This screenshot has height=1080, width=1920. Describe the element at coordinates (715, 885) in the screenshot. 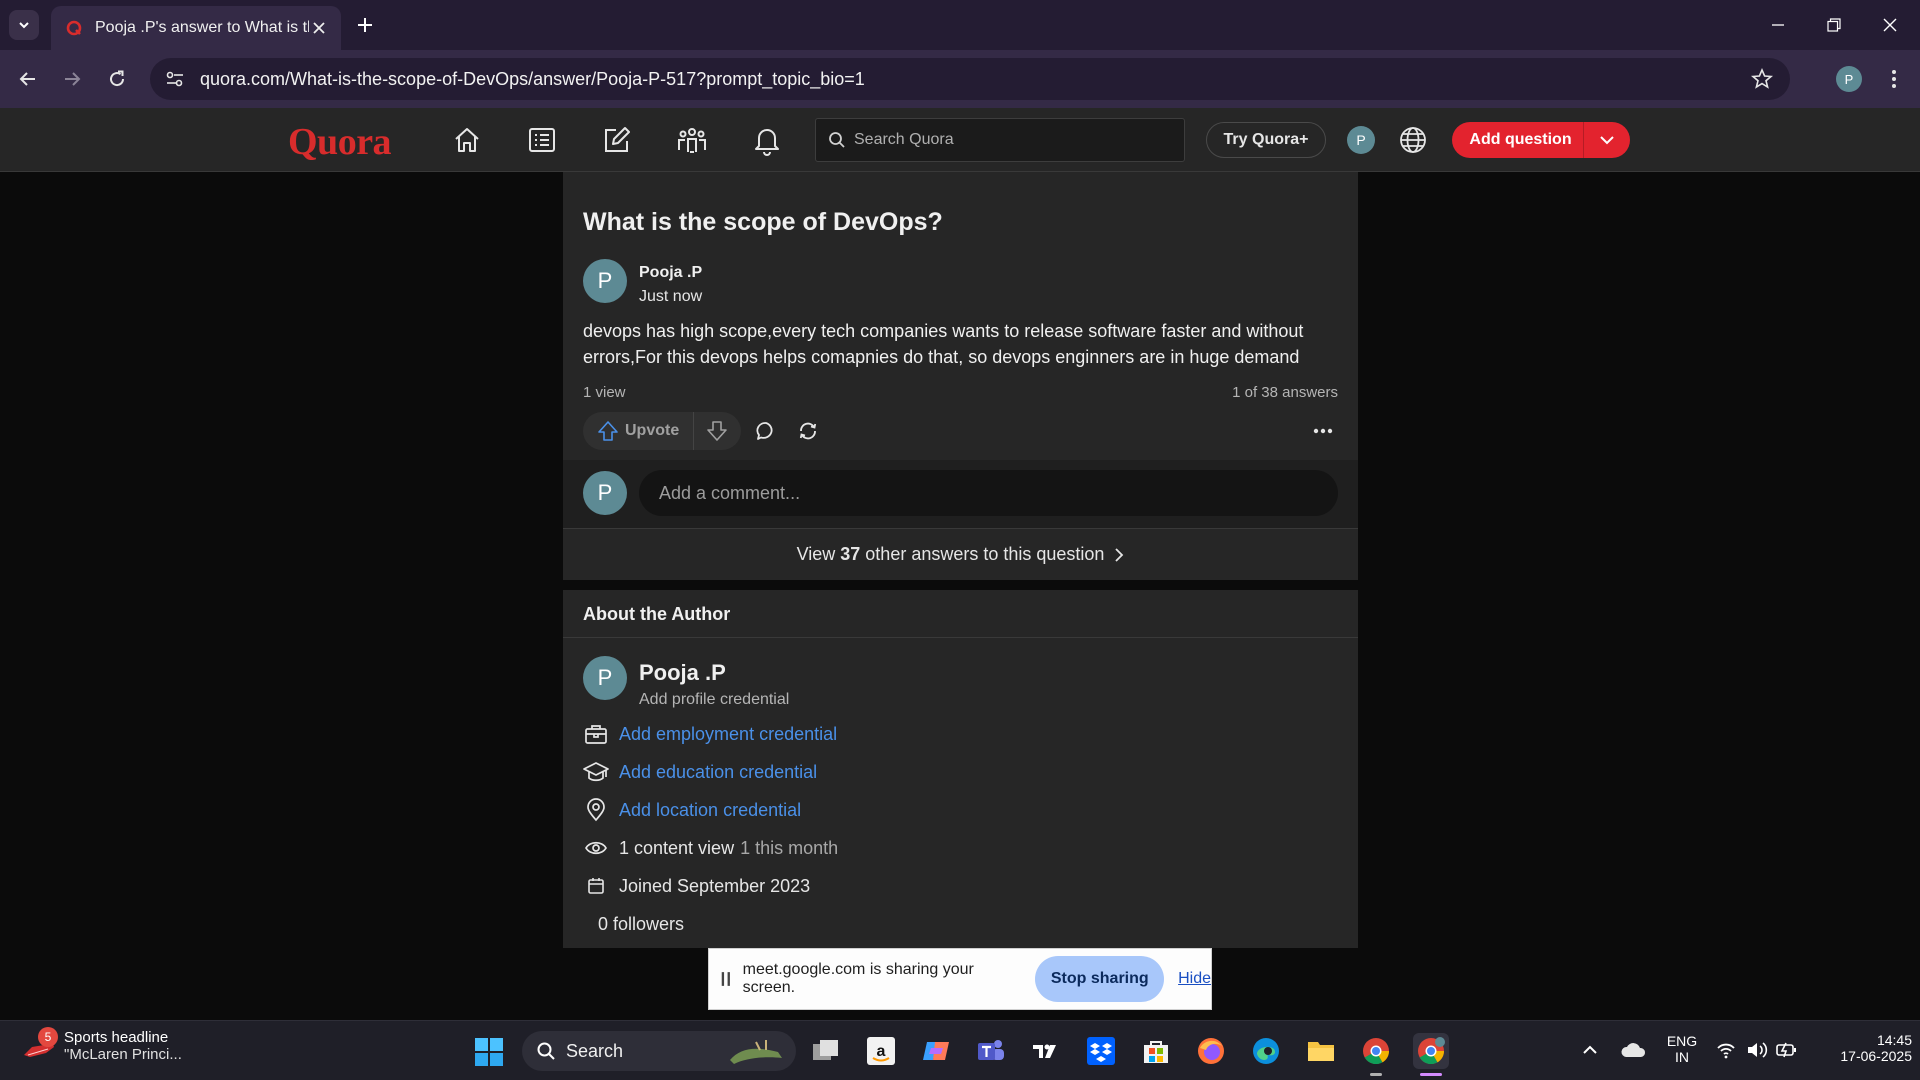

I see `joined-date: Joined September 2023` at that location.